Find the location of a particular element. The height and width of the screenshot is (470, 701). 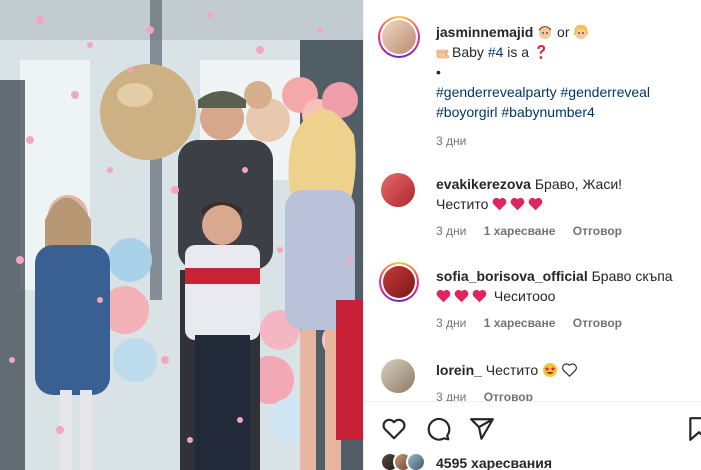

post-actions-bar: 4595 харесвания is located at coordinates (532, 436).